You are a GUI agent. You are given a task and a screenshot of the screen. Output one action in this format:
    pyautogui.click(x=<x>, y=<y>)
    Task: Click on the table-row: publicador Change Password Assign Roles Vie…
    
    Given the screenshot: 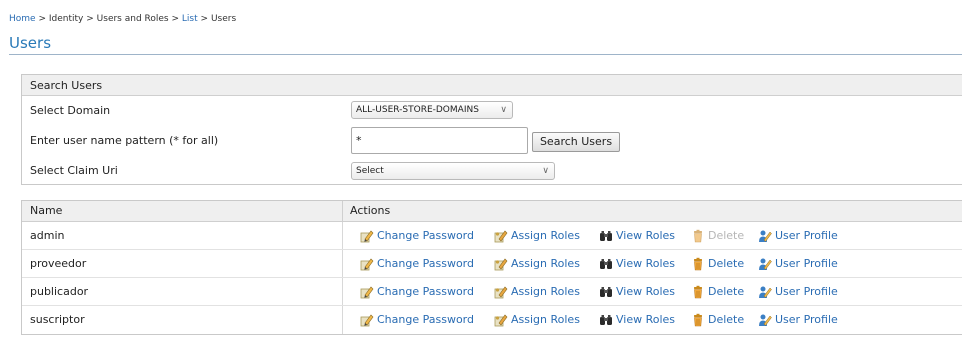 What is the action you would take?
    pyautogui.click(x=492, y=292)
    